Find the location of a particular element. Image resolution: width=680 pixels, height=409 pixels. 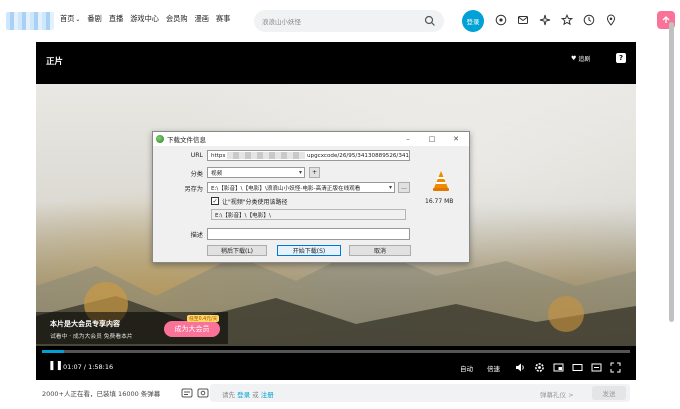

moments-icon is located at coordinates (545, 20).